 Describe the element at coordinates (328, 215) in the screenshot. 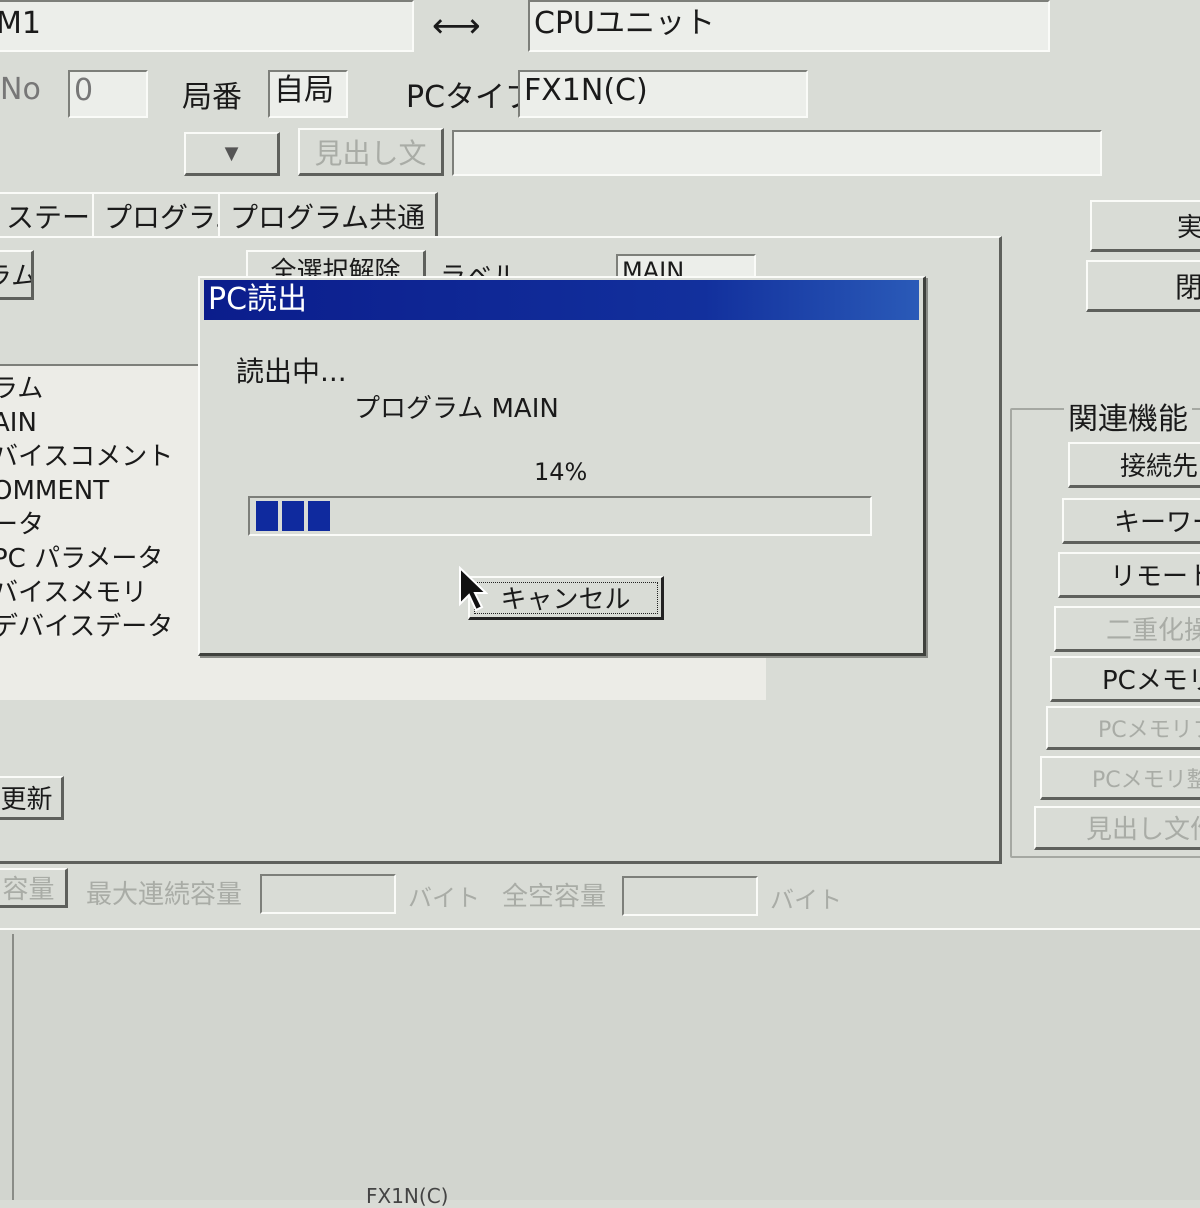

I see `tab-program-common: プログラム共通` at that location.